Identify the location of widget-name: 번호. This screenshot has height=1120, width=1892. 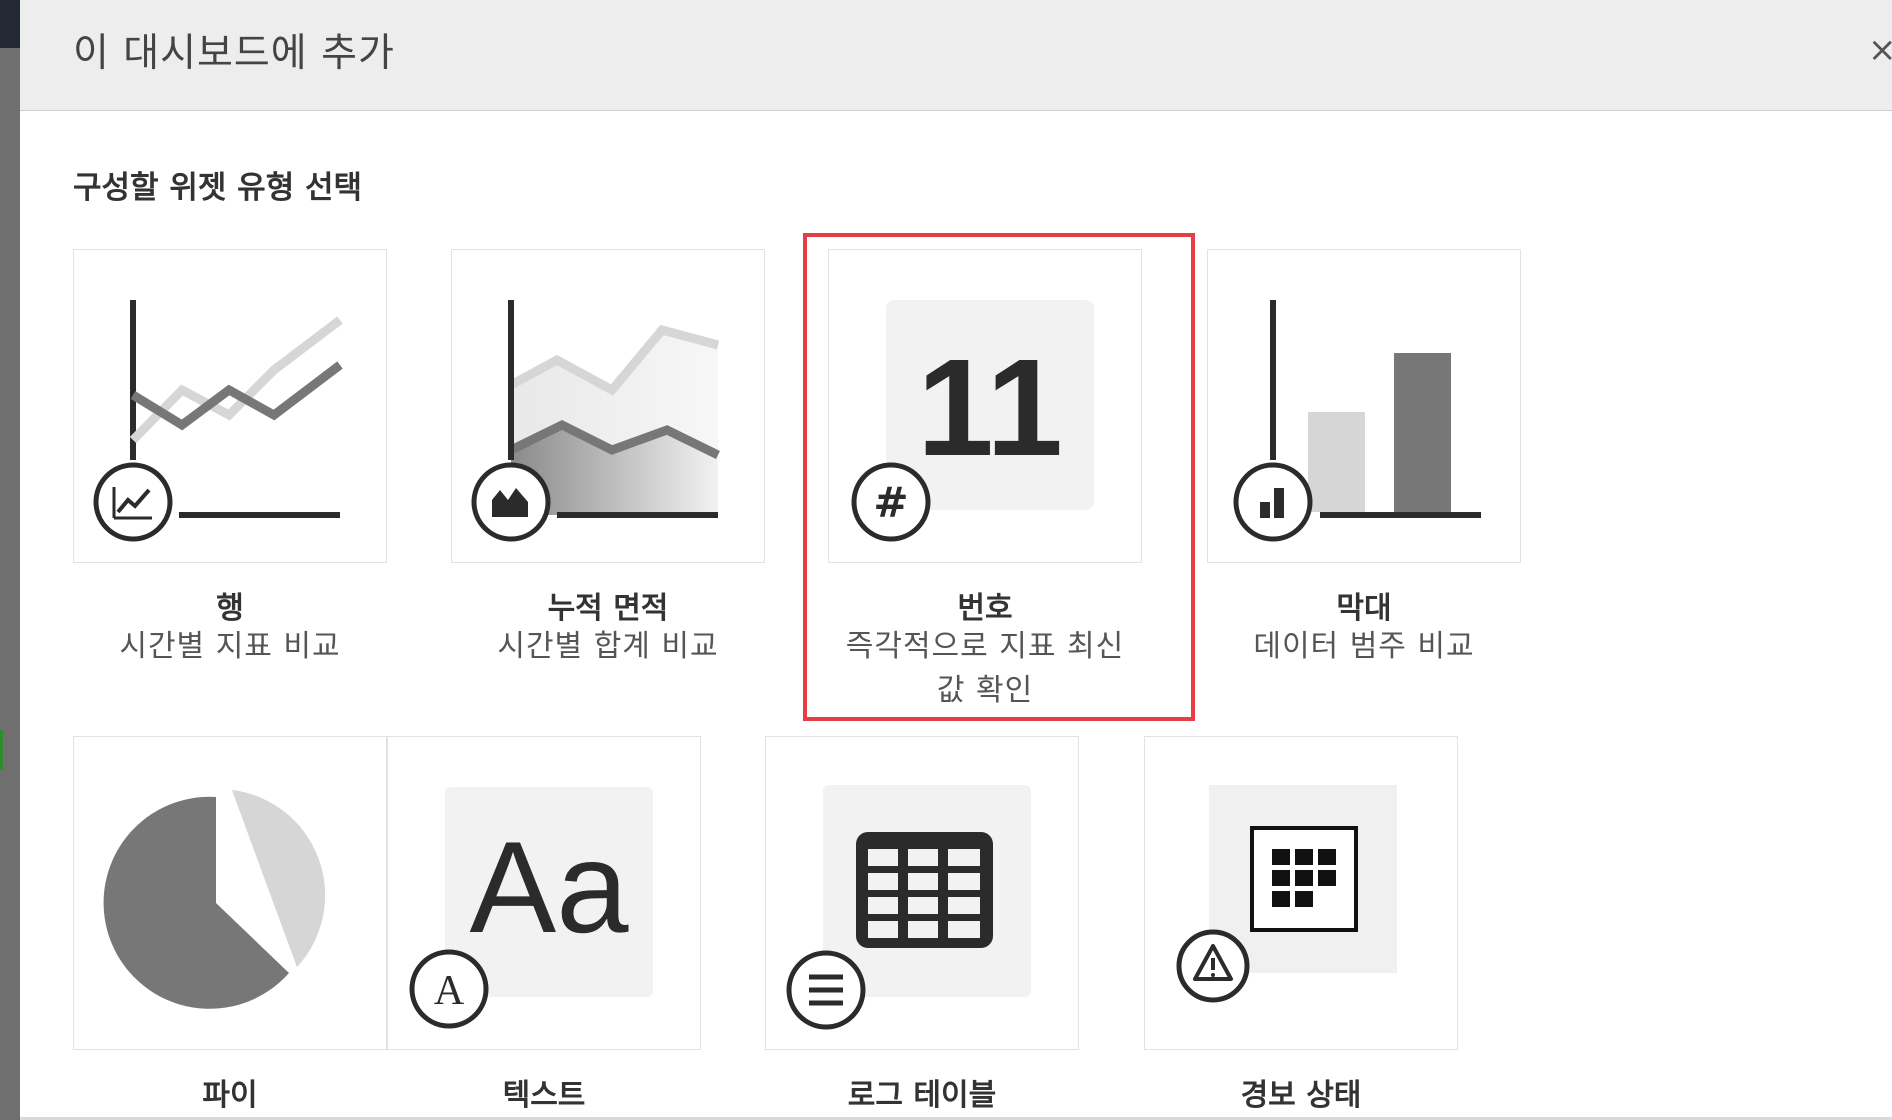
(985, 608).